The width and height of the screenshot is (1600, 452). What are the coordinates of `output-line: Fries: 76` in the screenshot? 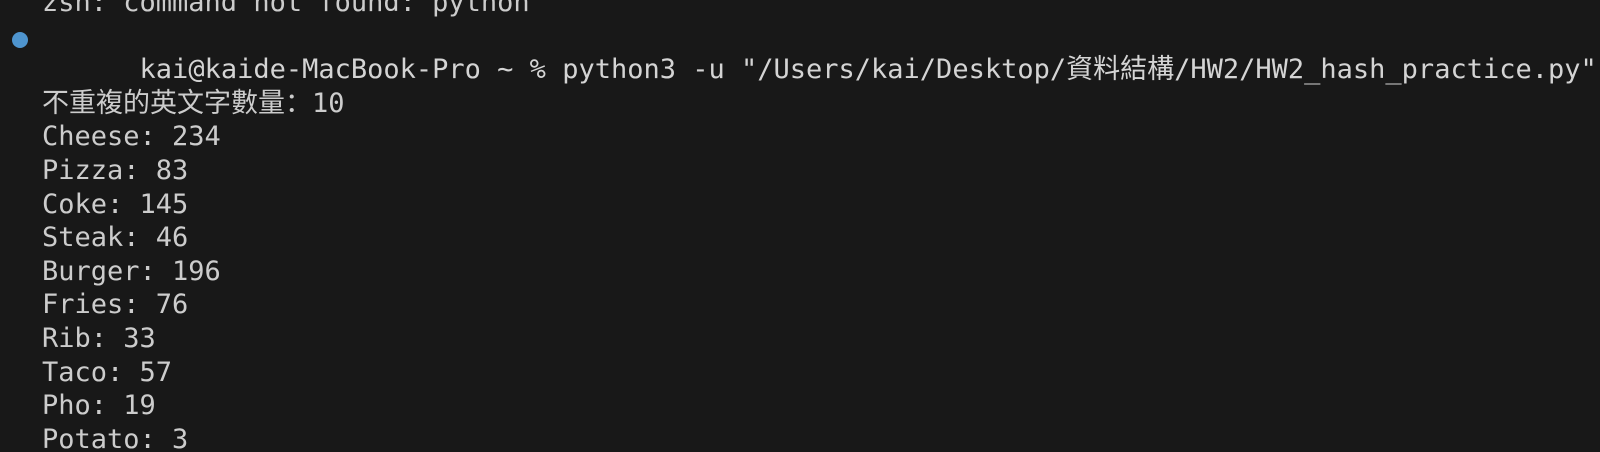 It's located at (115, 305).